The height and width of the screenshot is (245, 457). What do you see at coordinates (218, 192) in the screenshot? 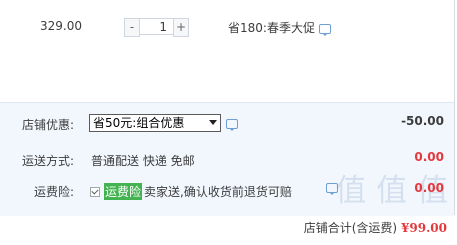
I see `insurance-description: 卖家送,确认收货前退货可赔` at bounding box center [218, 192].